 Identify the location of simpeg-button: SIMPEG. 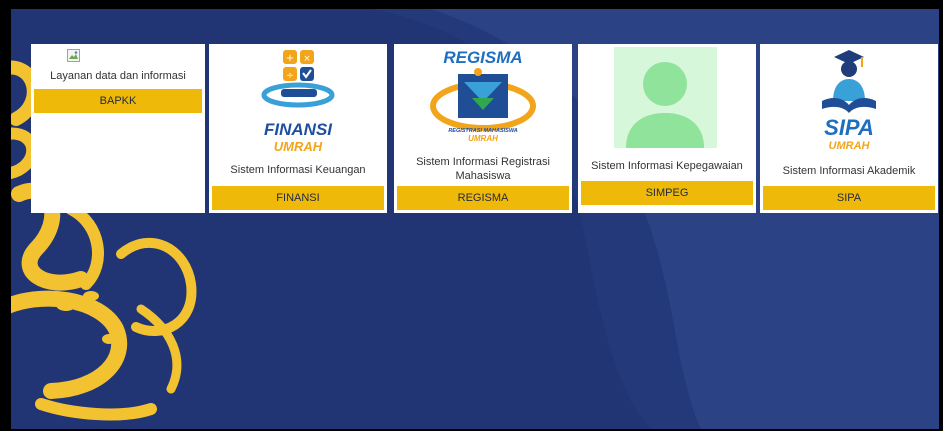
(667, 193).